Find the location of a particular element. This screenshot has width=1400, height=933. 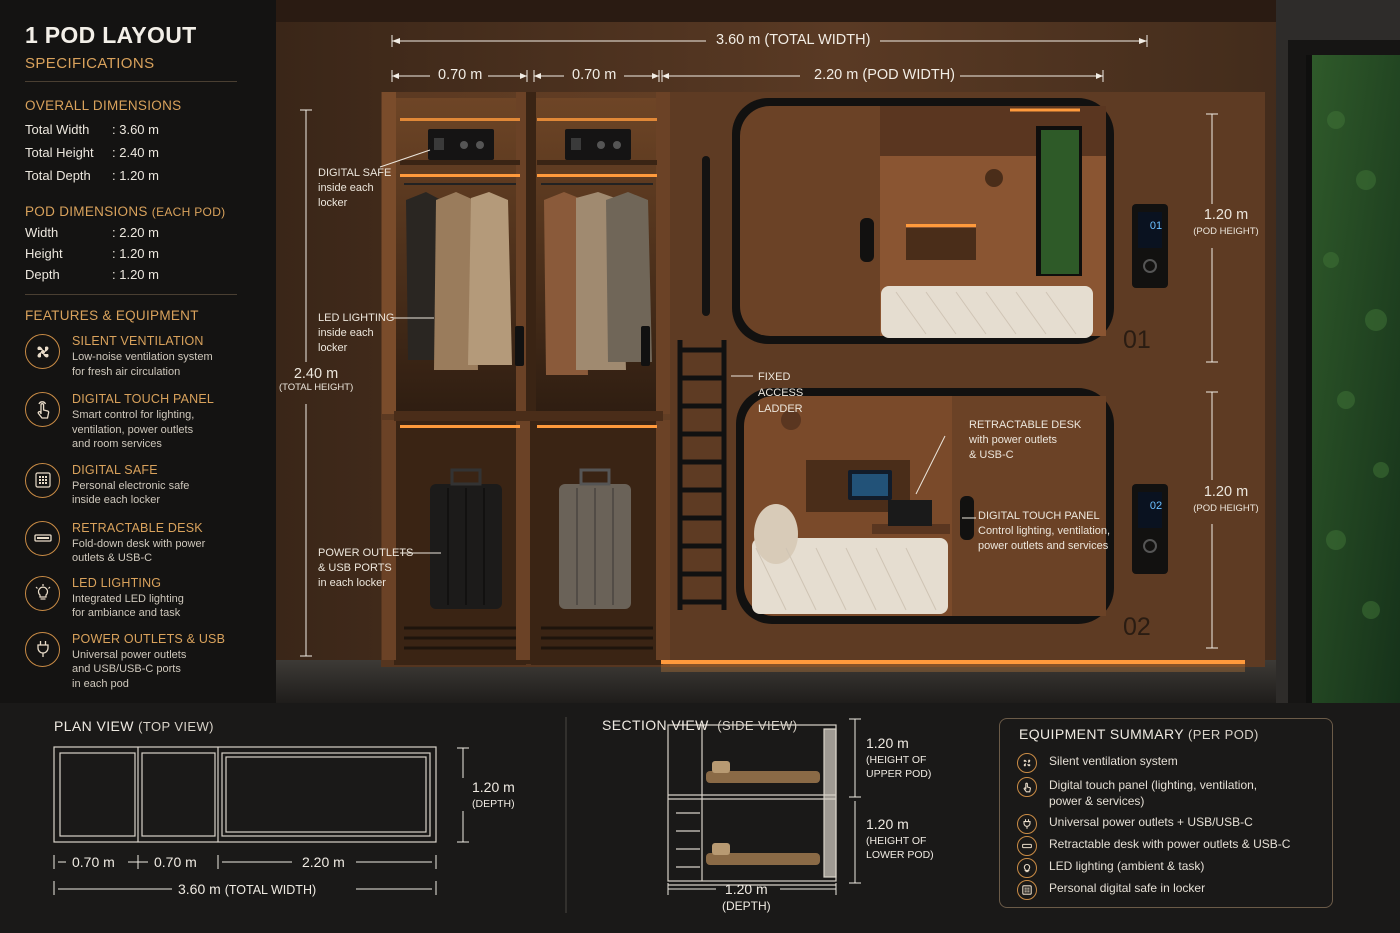

section-depth: 1.20 m (DEPTH) is located at coordinates (746, 897).